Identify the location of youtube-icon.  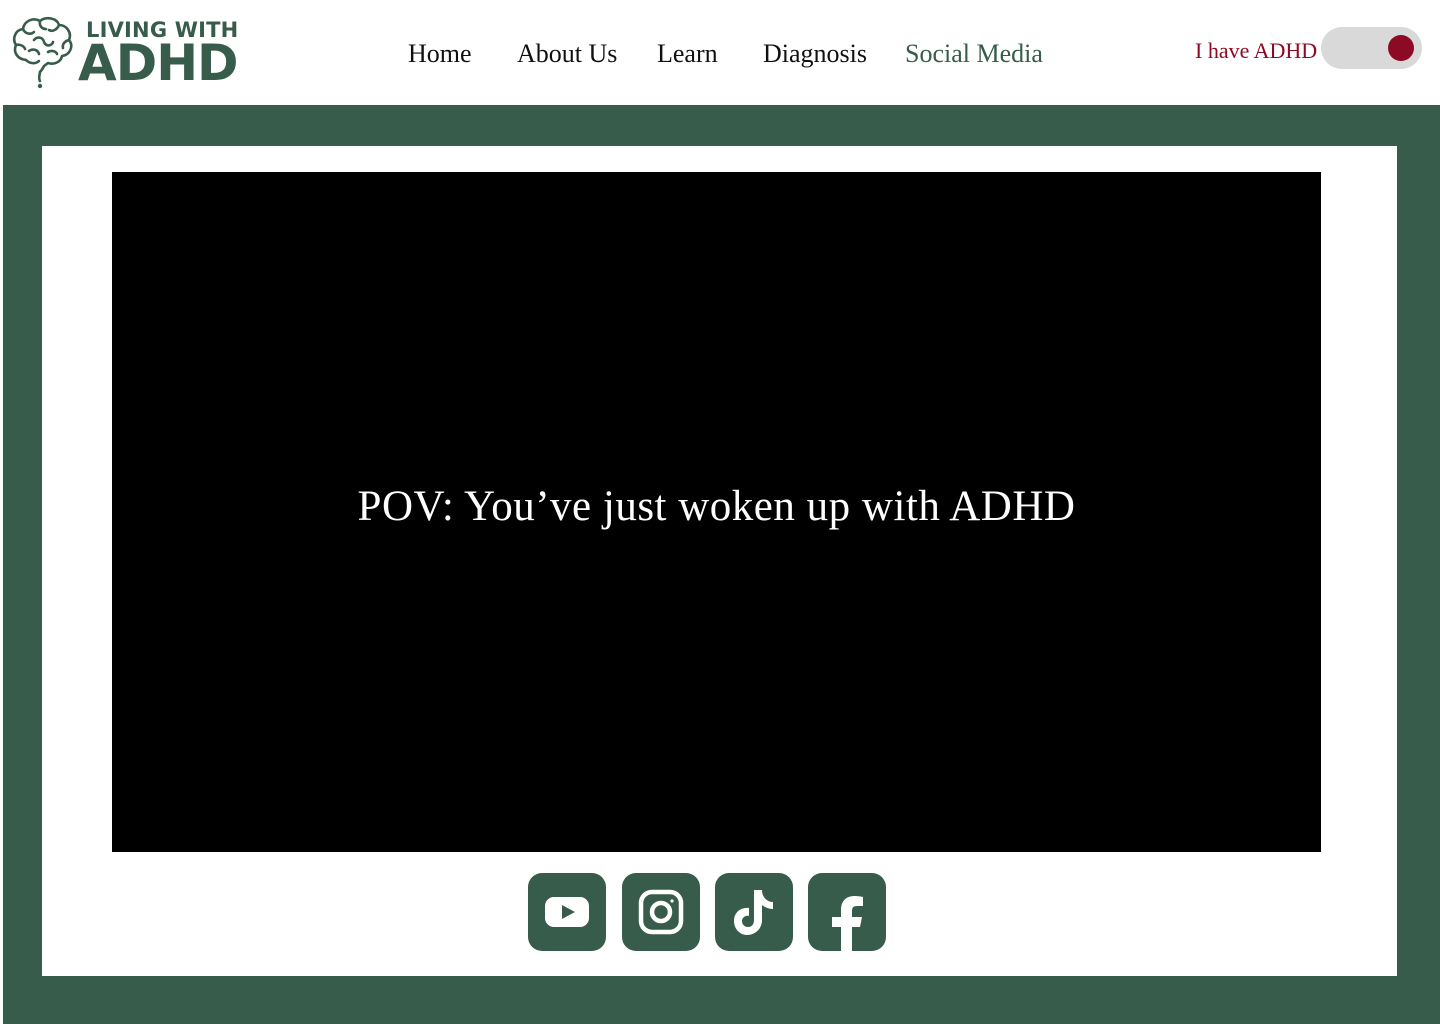
(567, 912).